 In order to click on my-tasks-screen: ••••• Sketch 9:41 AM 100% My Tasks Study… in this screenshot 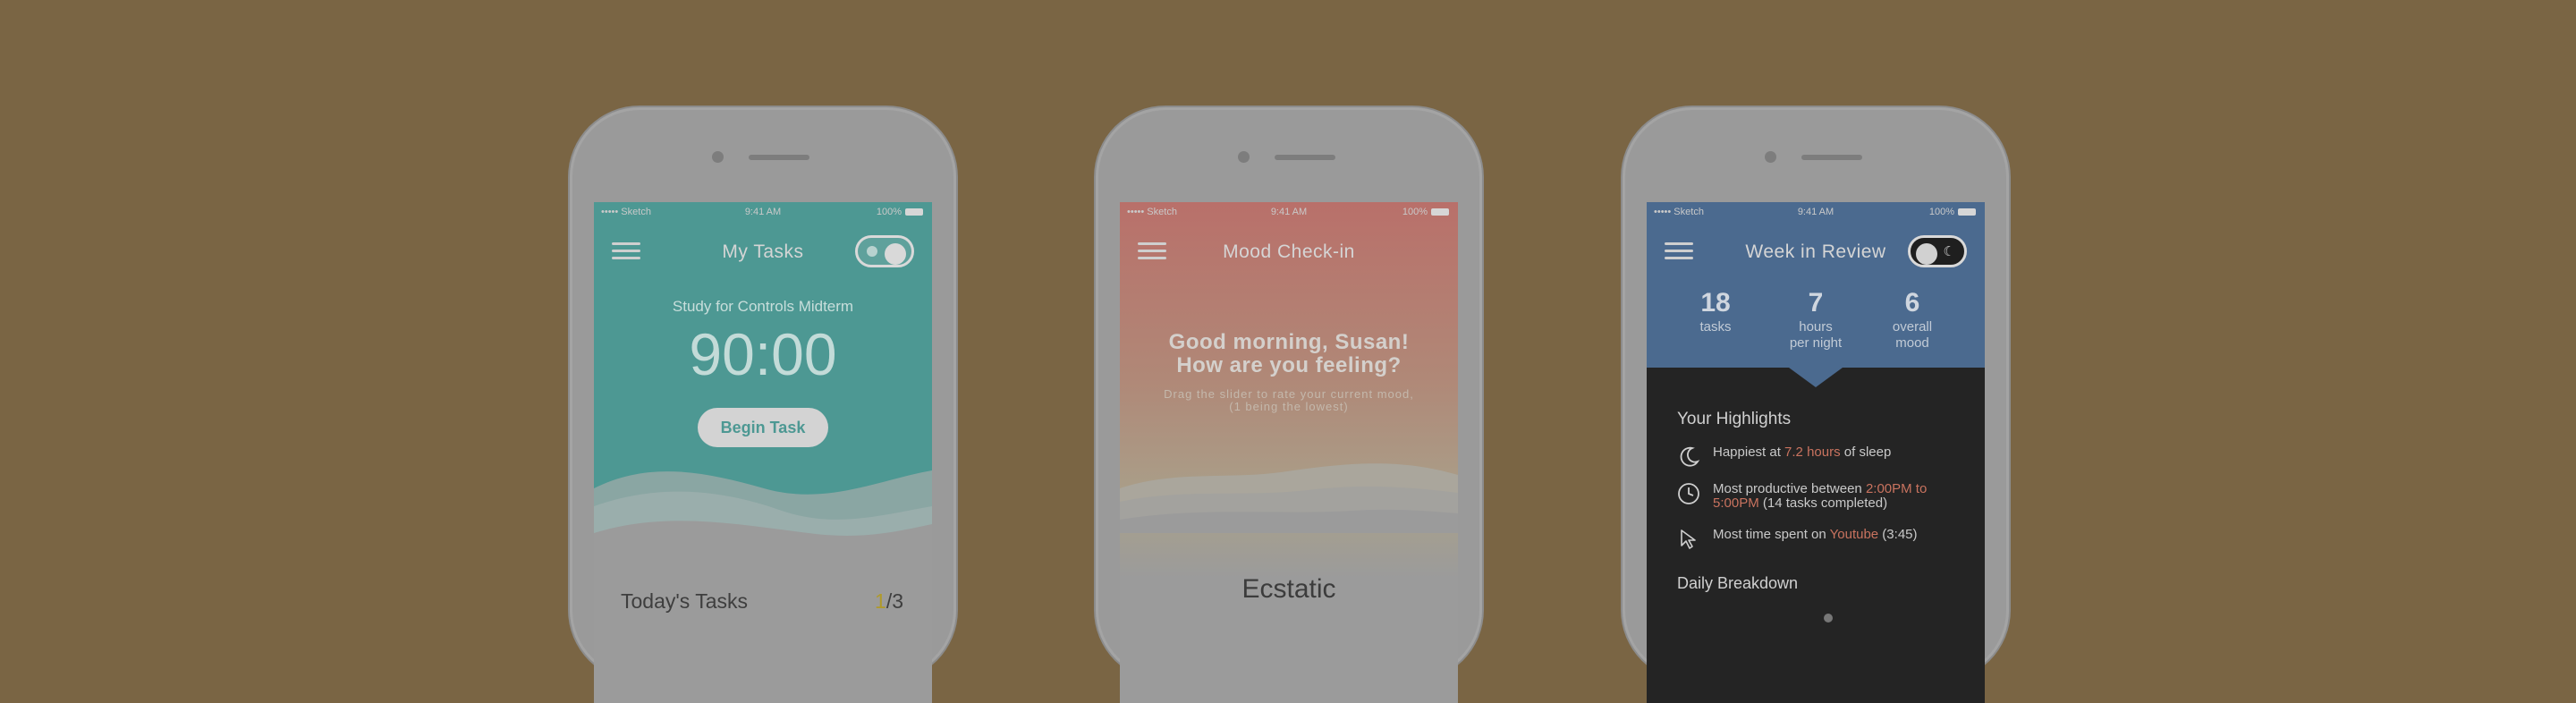, I will do `click(763, 453)`.